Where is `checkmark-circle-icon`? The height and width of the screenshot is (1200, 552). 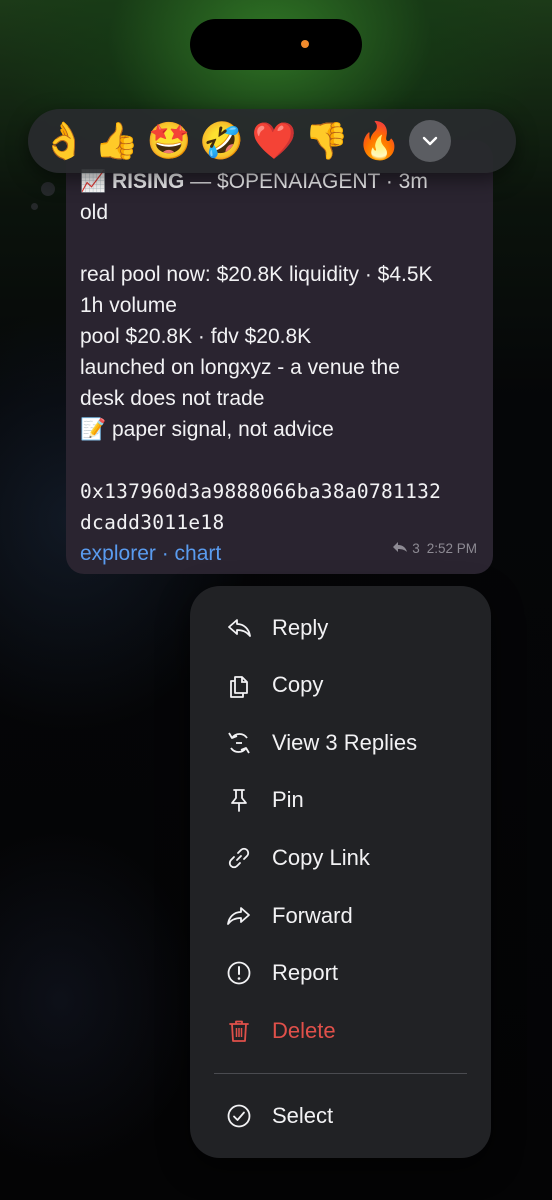
checkmark-circle-icon is located at coordinates (239, 1116).